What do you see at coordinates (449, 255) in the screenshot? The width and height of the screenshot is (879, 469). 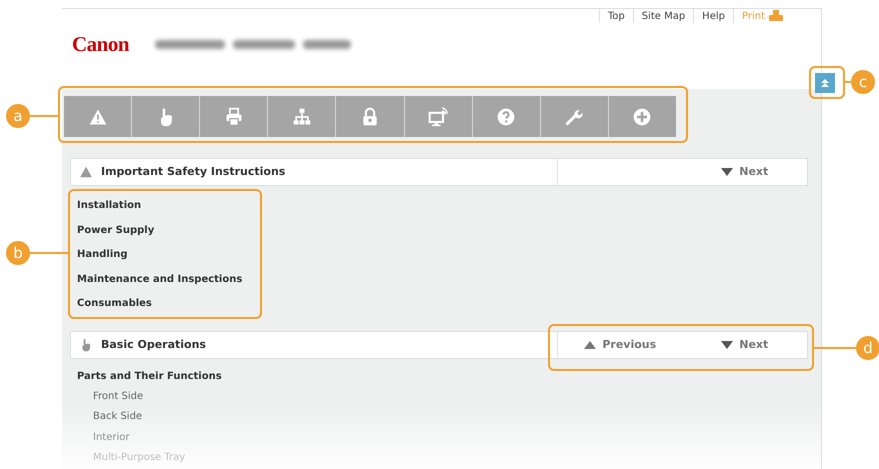 I see `topic-link: Handling` at bounding box center [449, 255].